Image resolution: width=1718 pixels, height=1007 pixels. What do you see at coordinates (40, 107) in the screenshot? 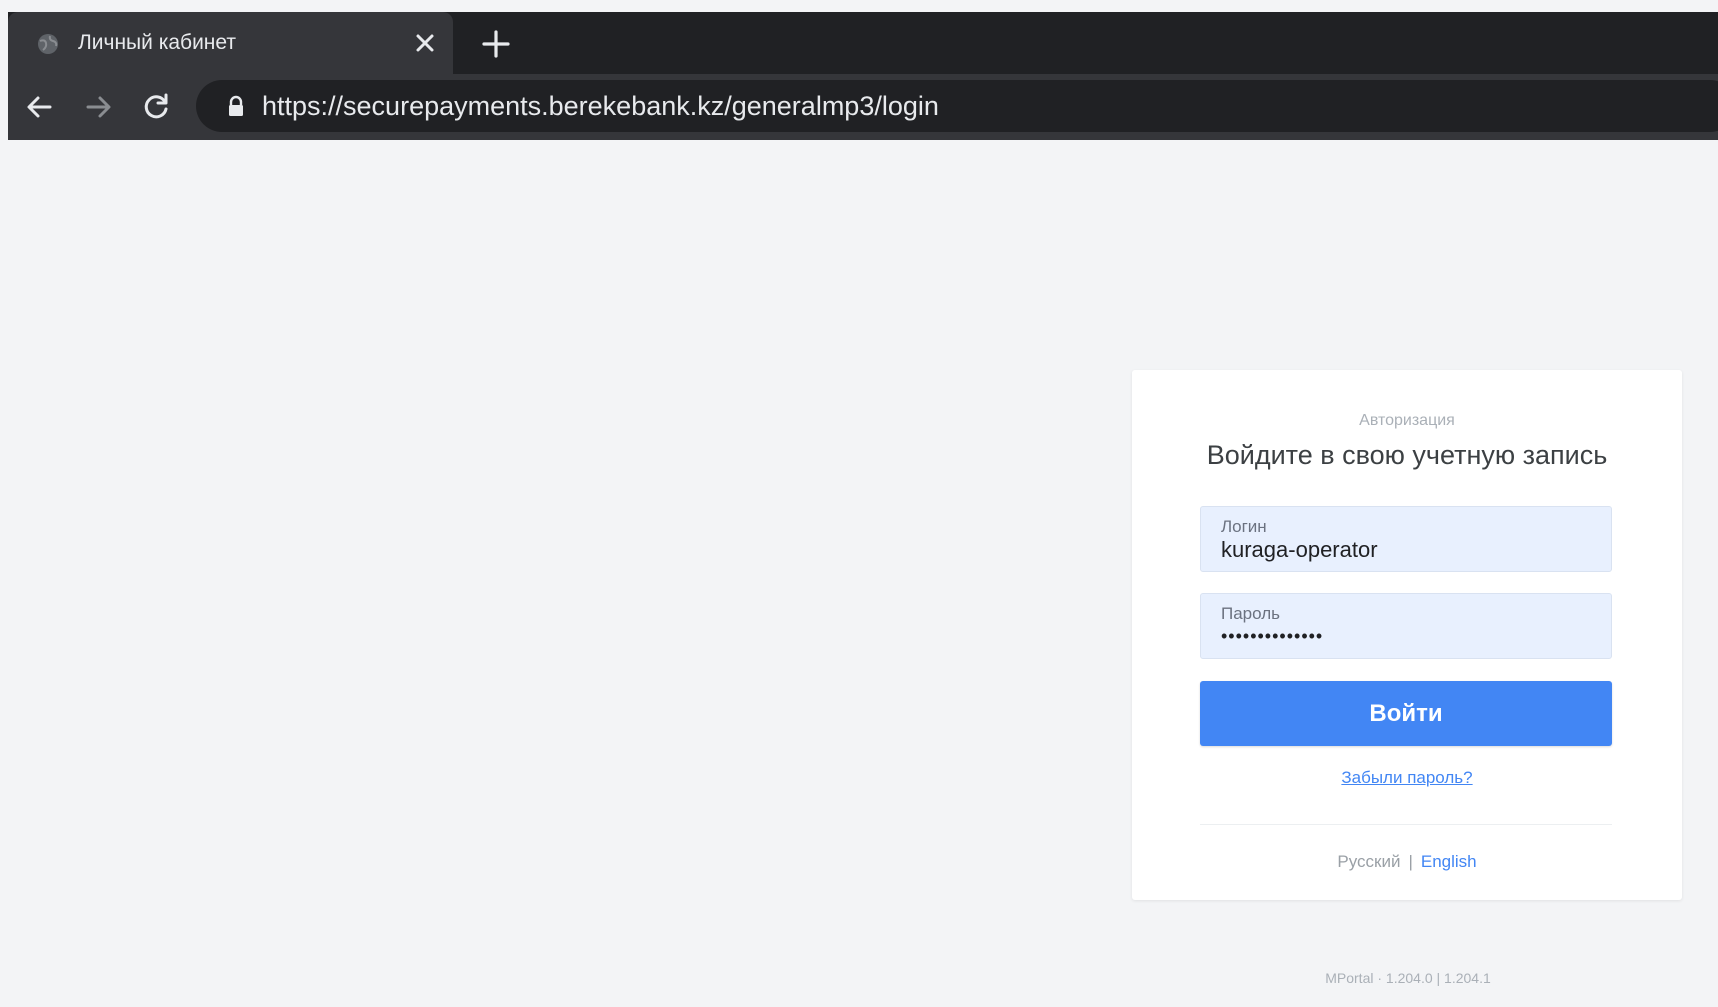
I see `arrow-left-icon` at bounding box center [40, 107].